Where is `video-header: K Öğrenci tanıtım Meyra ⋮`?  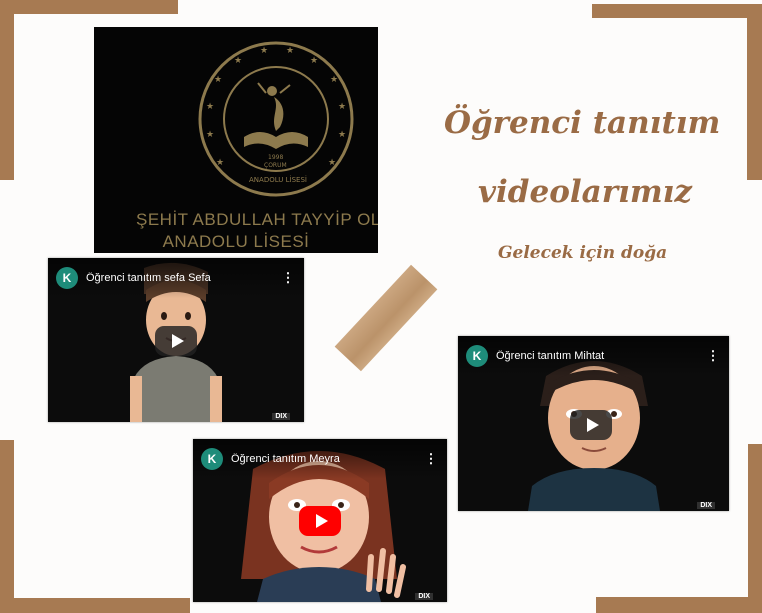
video-header: K Öğrenci tanıtım Meyra ⋮ is located at coordinates (320, 459).